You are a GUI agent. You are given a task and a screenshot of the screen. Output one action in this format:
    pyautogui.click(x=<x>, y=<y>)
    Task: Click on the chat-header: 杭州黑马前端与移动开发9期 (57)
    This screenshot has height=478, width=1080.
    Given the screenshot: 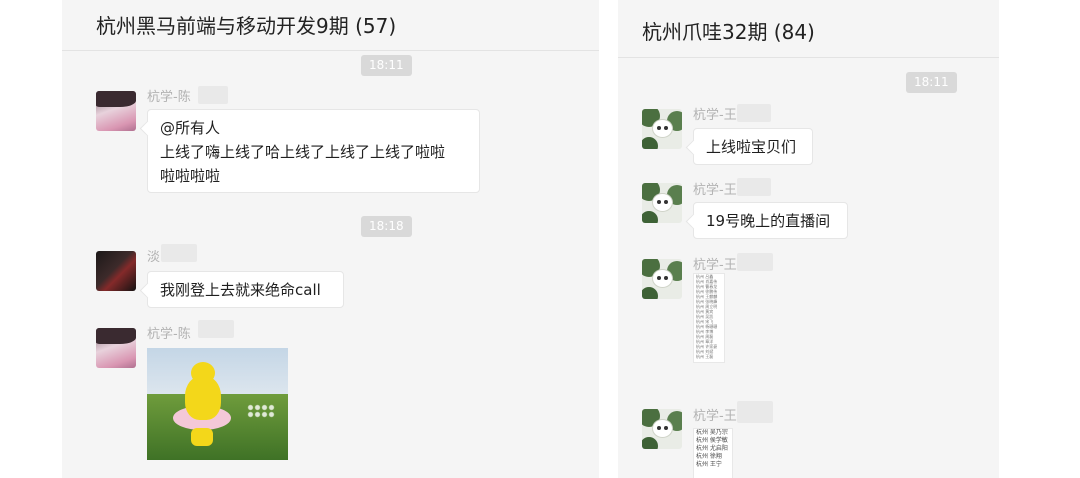 What is the action you would take?
    pyautogui.click(x=330, y=25)
    